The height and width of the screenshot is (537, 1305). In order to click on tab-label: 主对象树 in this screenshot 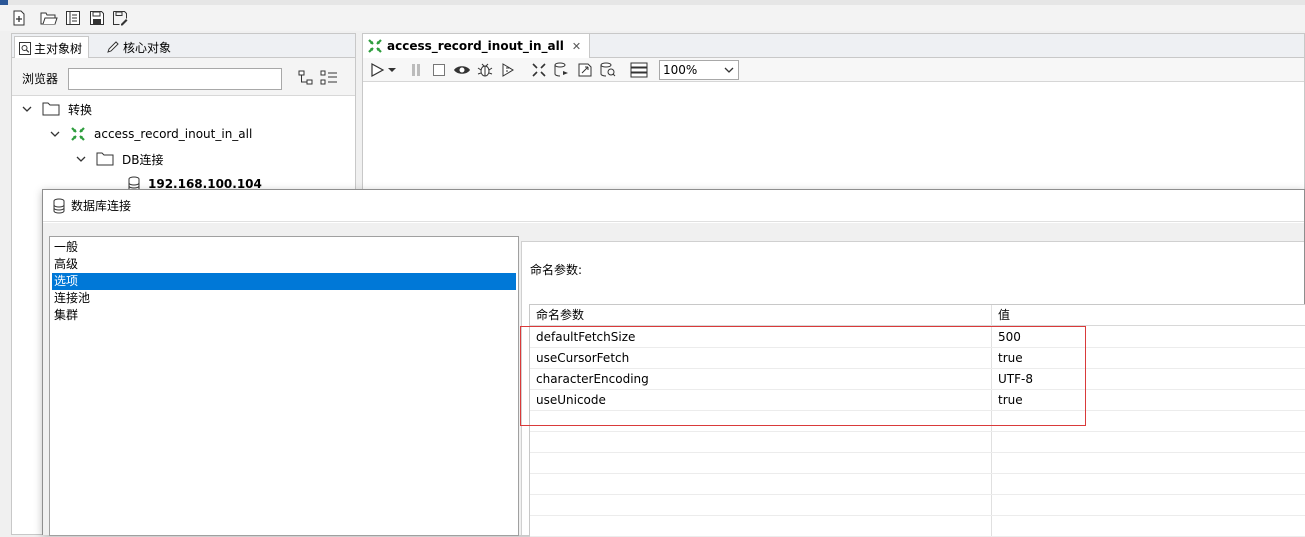, I will do `click(58, 48)`.